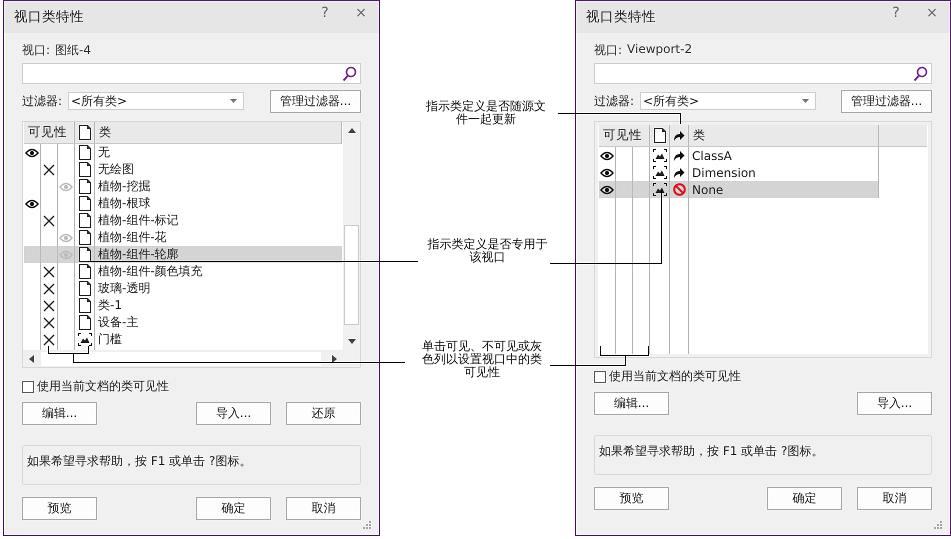  I want to click on class-name: 门槛, so click(110, 339).